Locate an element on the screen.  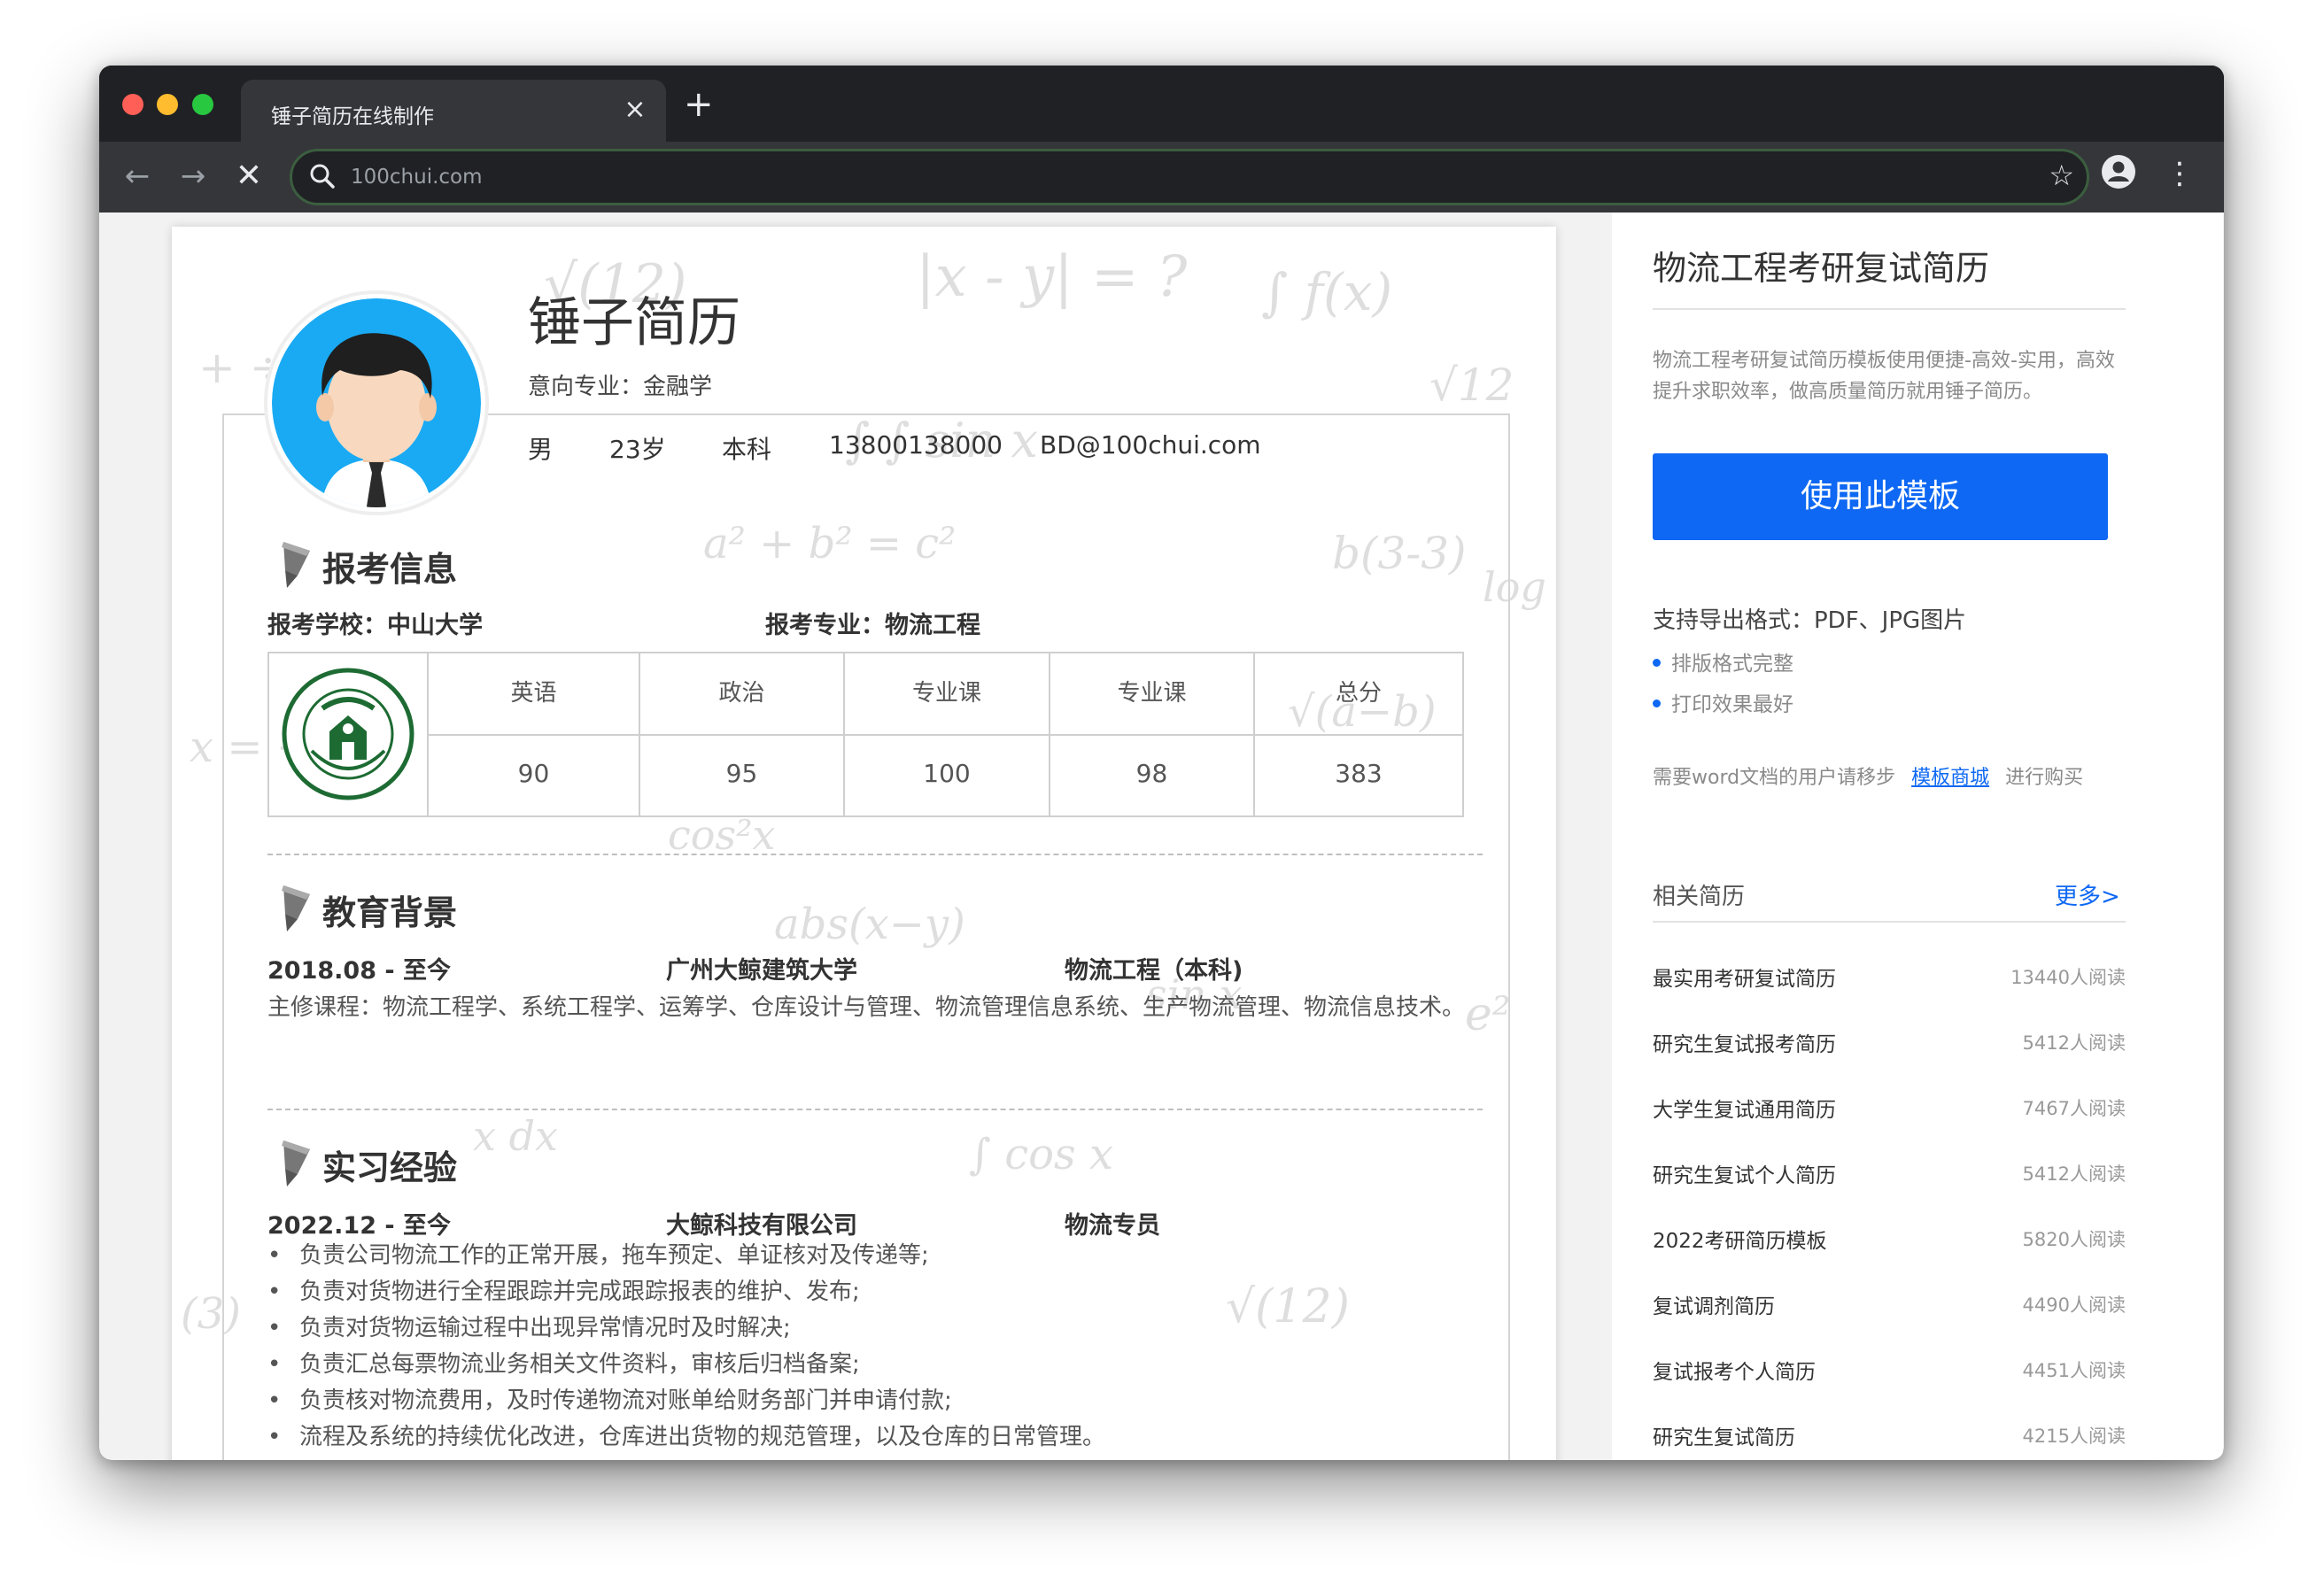
score-value: 90 is located at coordinates (533, 773).